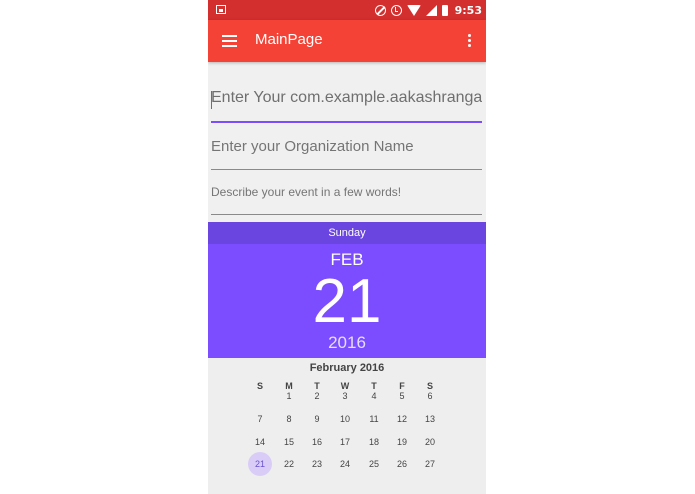 This screenshot has width=695, height=494. I want to click on battery-icon, so click(444, 10).